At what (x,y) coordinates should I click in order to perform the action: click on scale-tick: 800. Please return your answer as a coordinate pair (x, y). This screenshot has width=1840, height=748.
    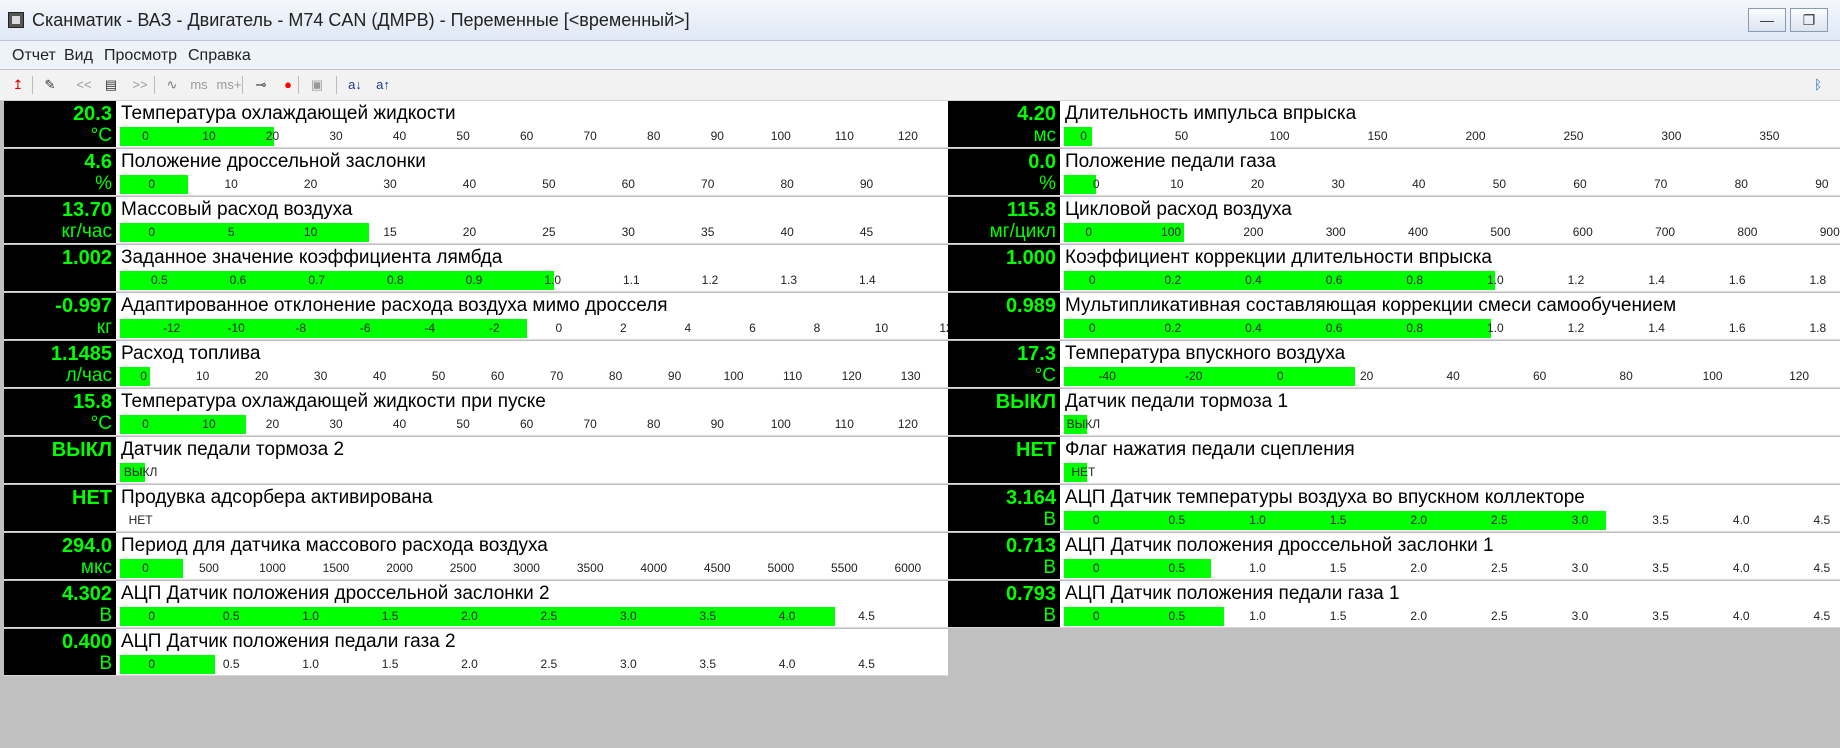
    Looking at the image, I should click on (1747, 232).